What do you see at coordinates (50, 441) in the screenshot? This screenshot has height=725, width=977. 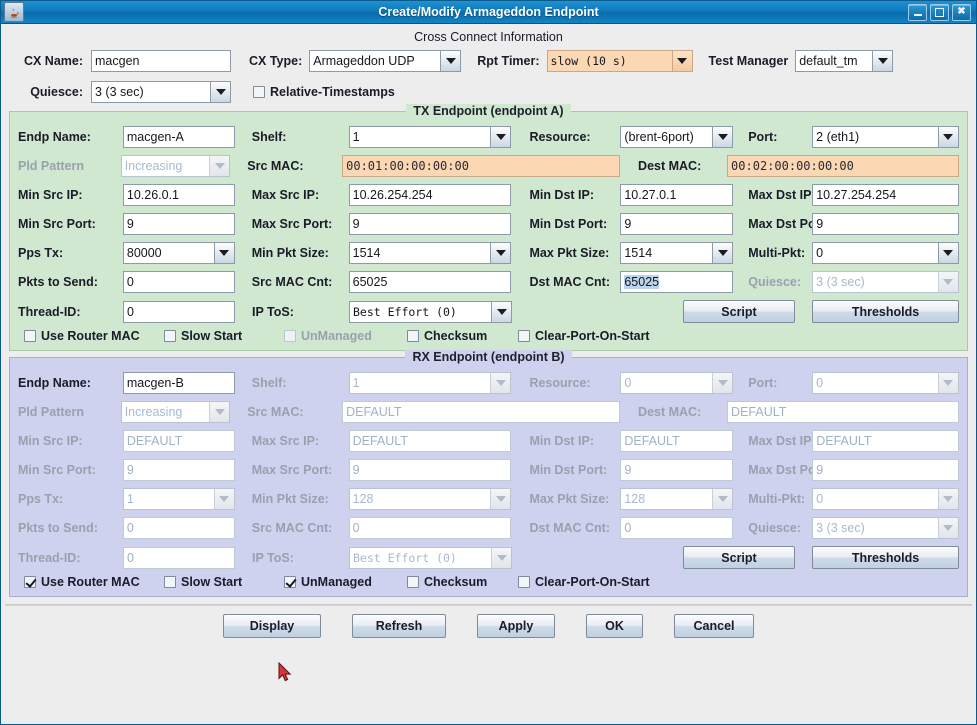 I see `rx-min-src-ip-label: Min Src IP:` at bounding box center [50, 441].